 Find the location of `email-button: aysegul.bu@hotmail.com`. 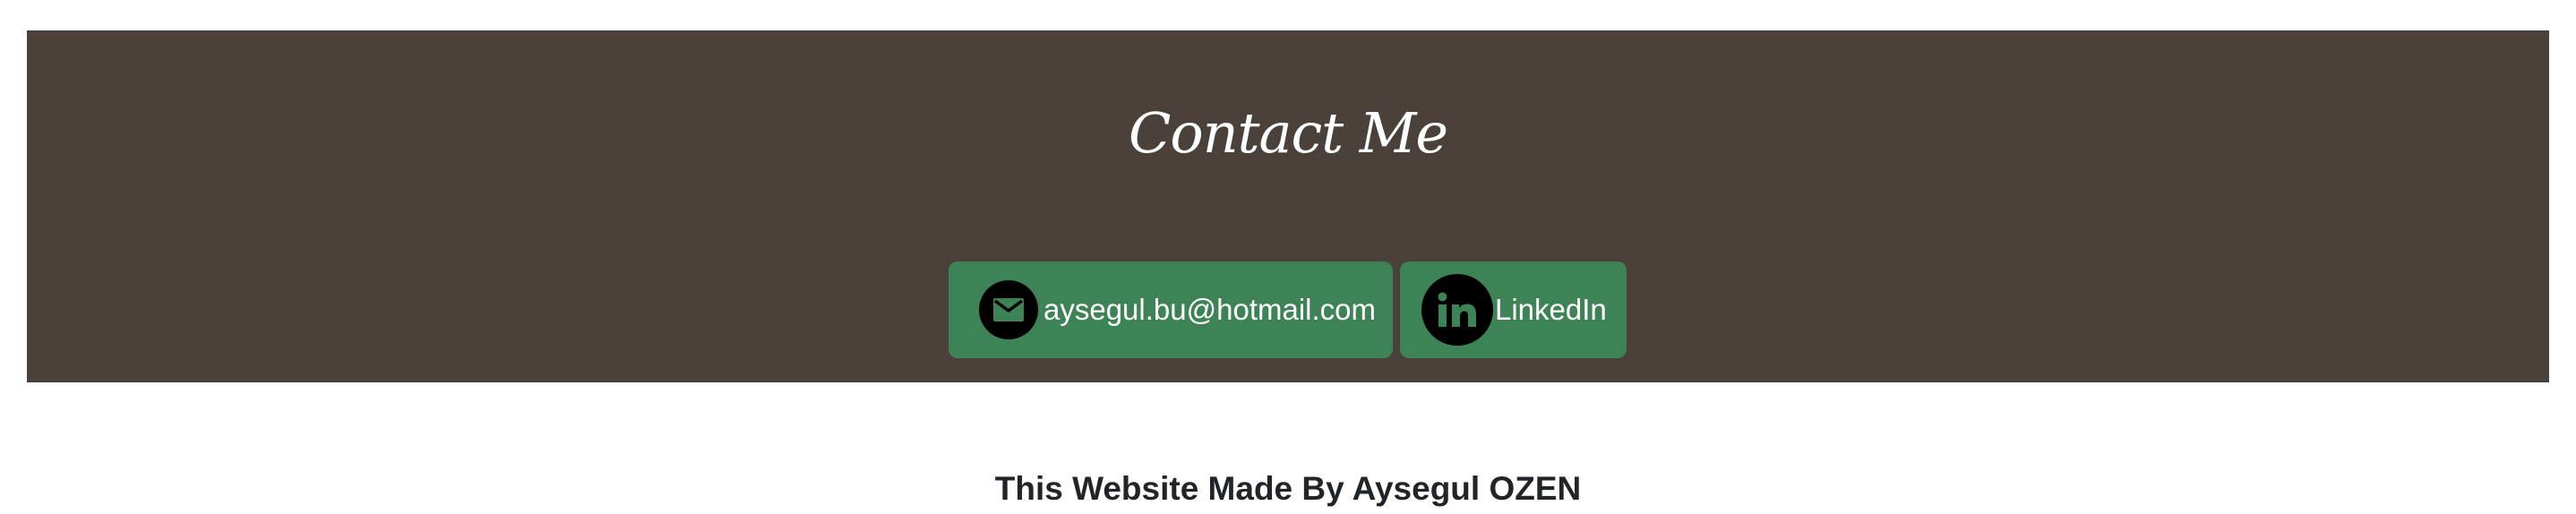

email-button: aysegul.bu@hotmail.com is located at coordinates (1171, 309).